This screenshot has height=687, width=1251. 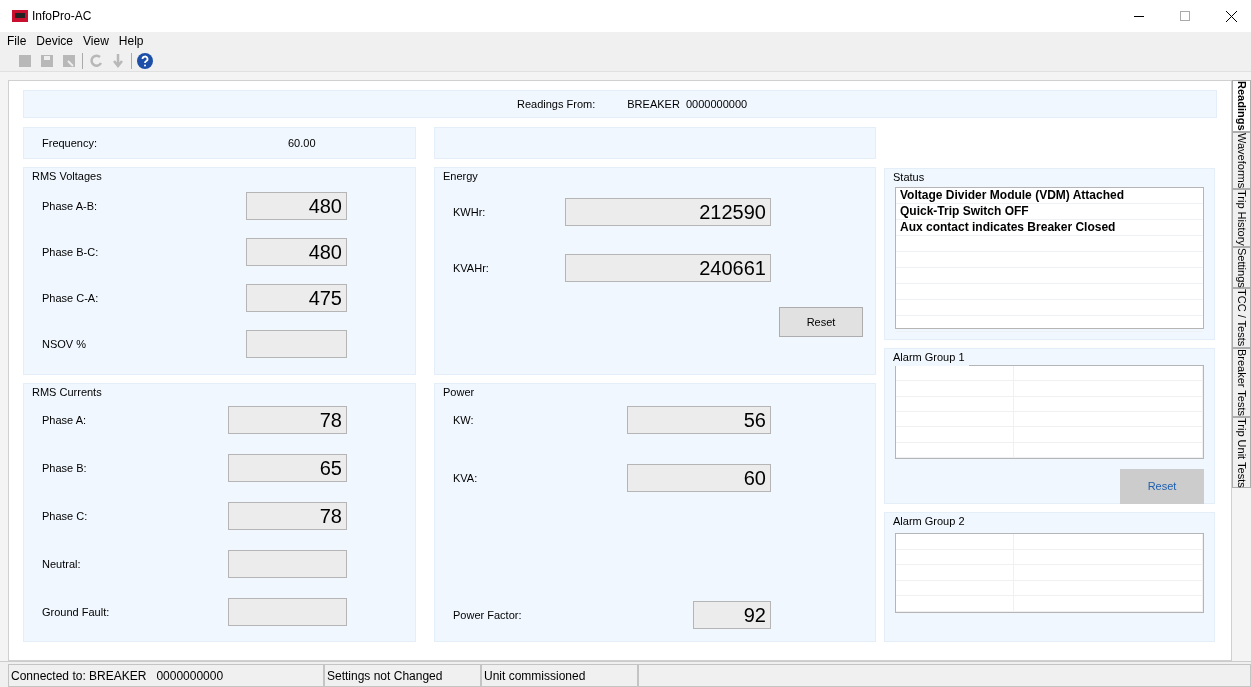 What do you see at coordinates (65, 516) in the screenshot?
I see `field-label: Phase C:` at bounding box center [65, 516].